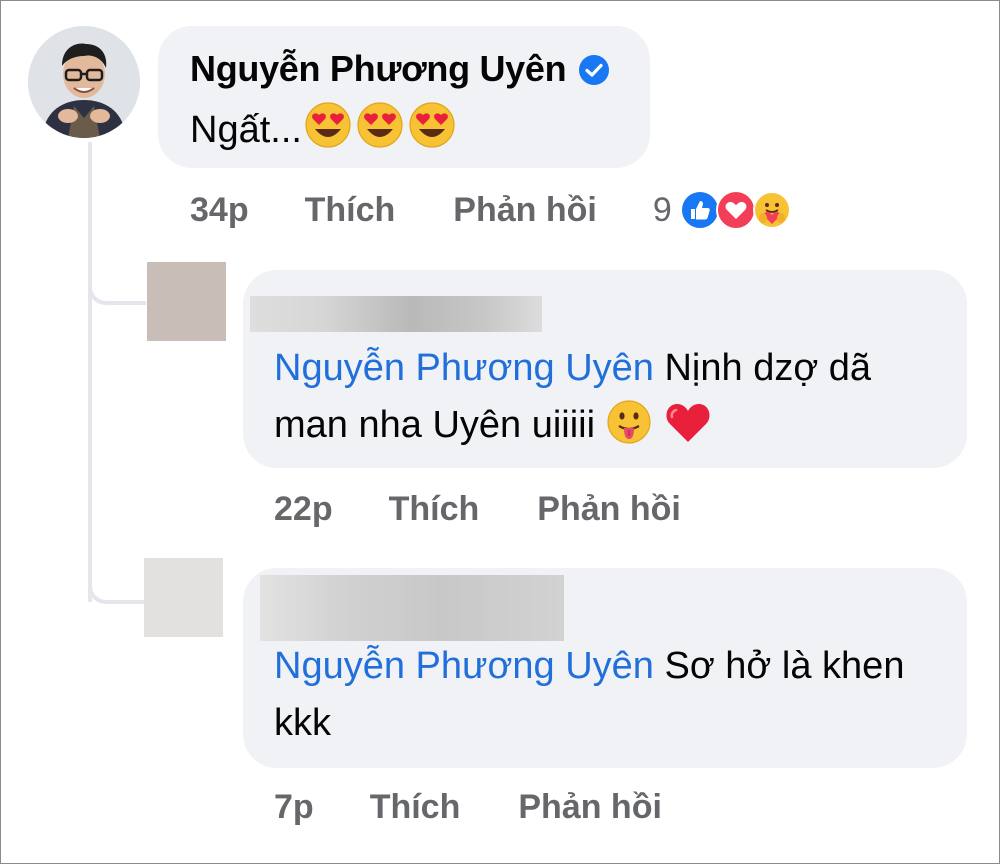 The height and width of the screenshot is (864, 1000). I want to click on reaction-count: 9, so click(662, 209).